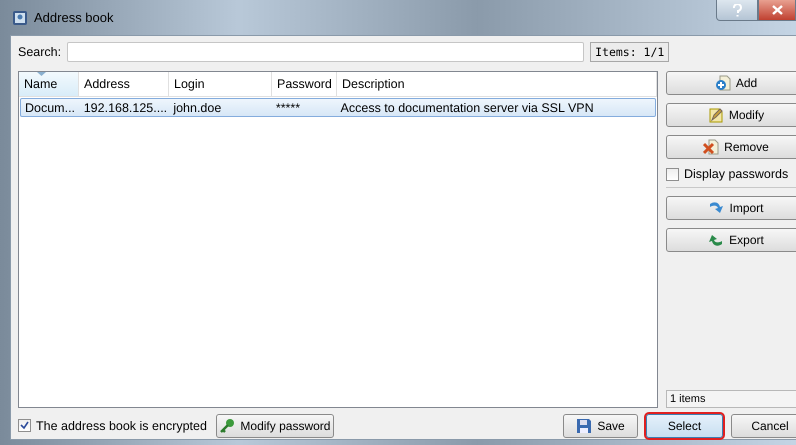 This screenshot has width=796, height=445. I want to click on search-field, so click(325, 52).